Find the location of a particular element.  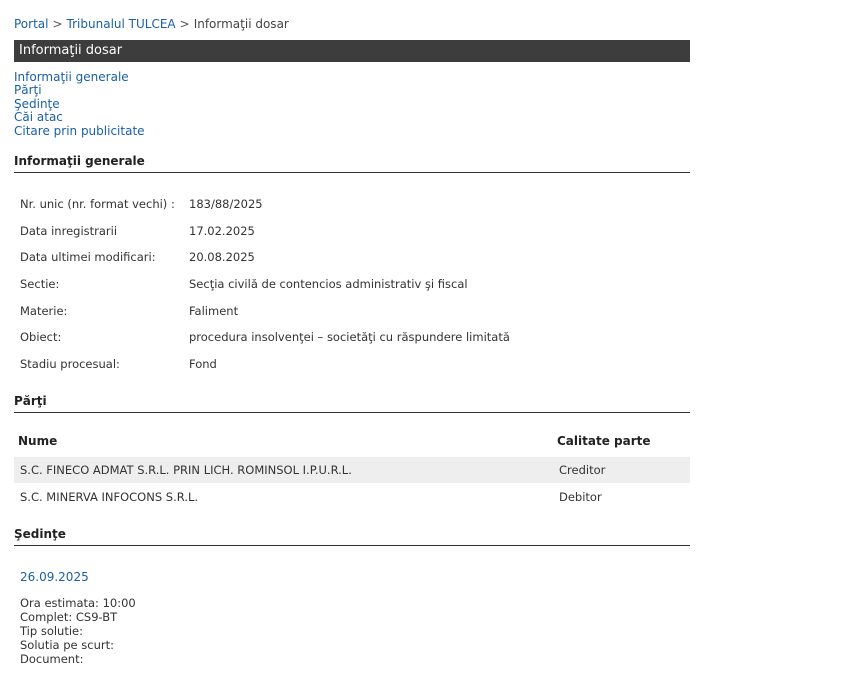

info-label: Stadiu procesual: is located at coordinates (70, 364).